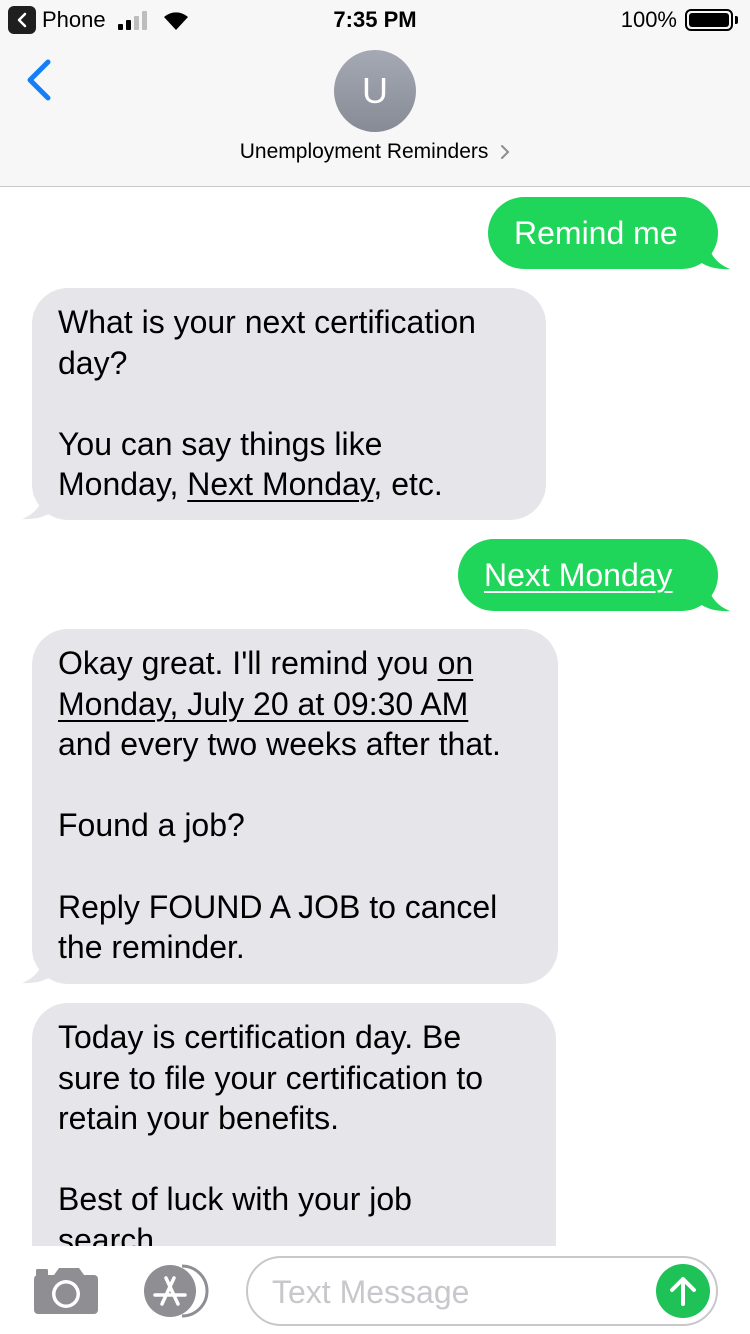 The width and height of the screenshot is (750, 1334). I want to click on message-line: day?, so click(93, 362).